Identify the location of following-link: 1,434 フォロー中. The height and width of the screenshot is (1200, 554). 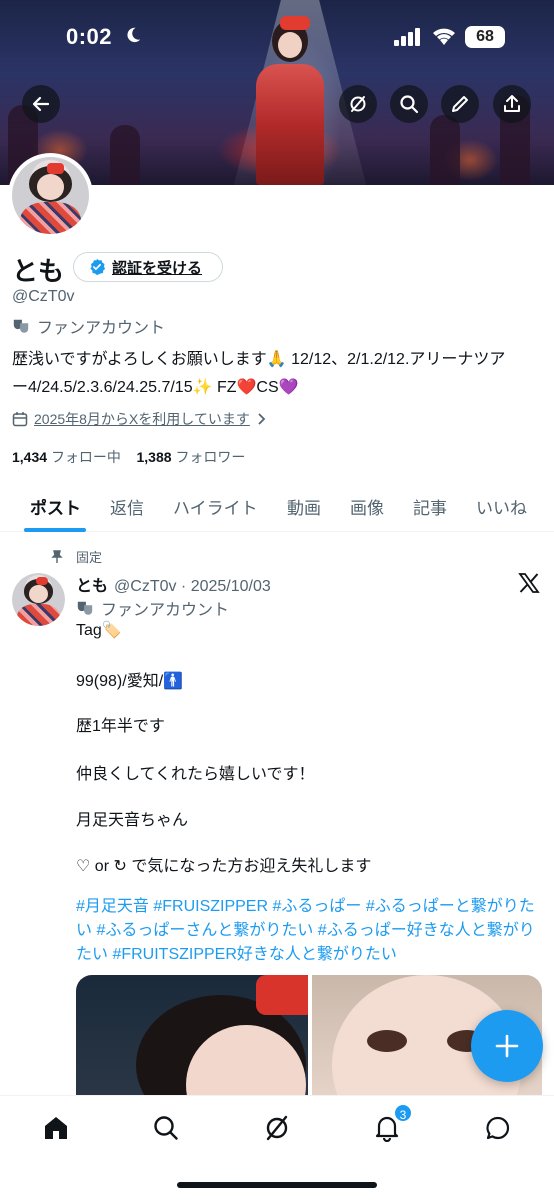
(66, 457).